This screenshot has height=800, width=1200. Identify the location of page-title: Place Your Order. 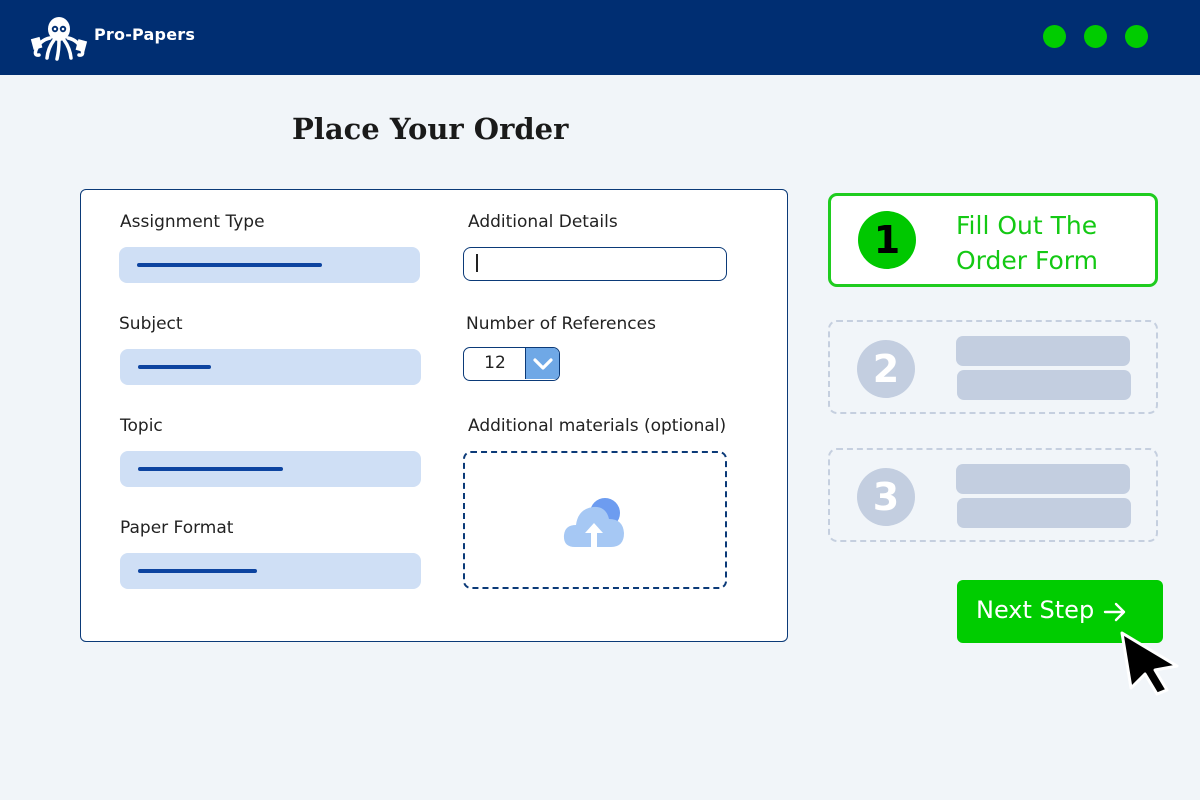
(430, 129).